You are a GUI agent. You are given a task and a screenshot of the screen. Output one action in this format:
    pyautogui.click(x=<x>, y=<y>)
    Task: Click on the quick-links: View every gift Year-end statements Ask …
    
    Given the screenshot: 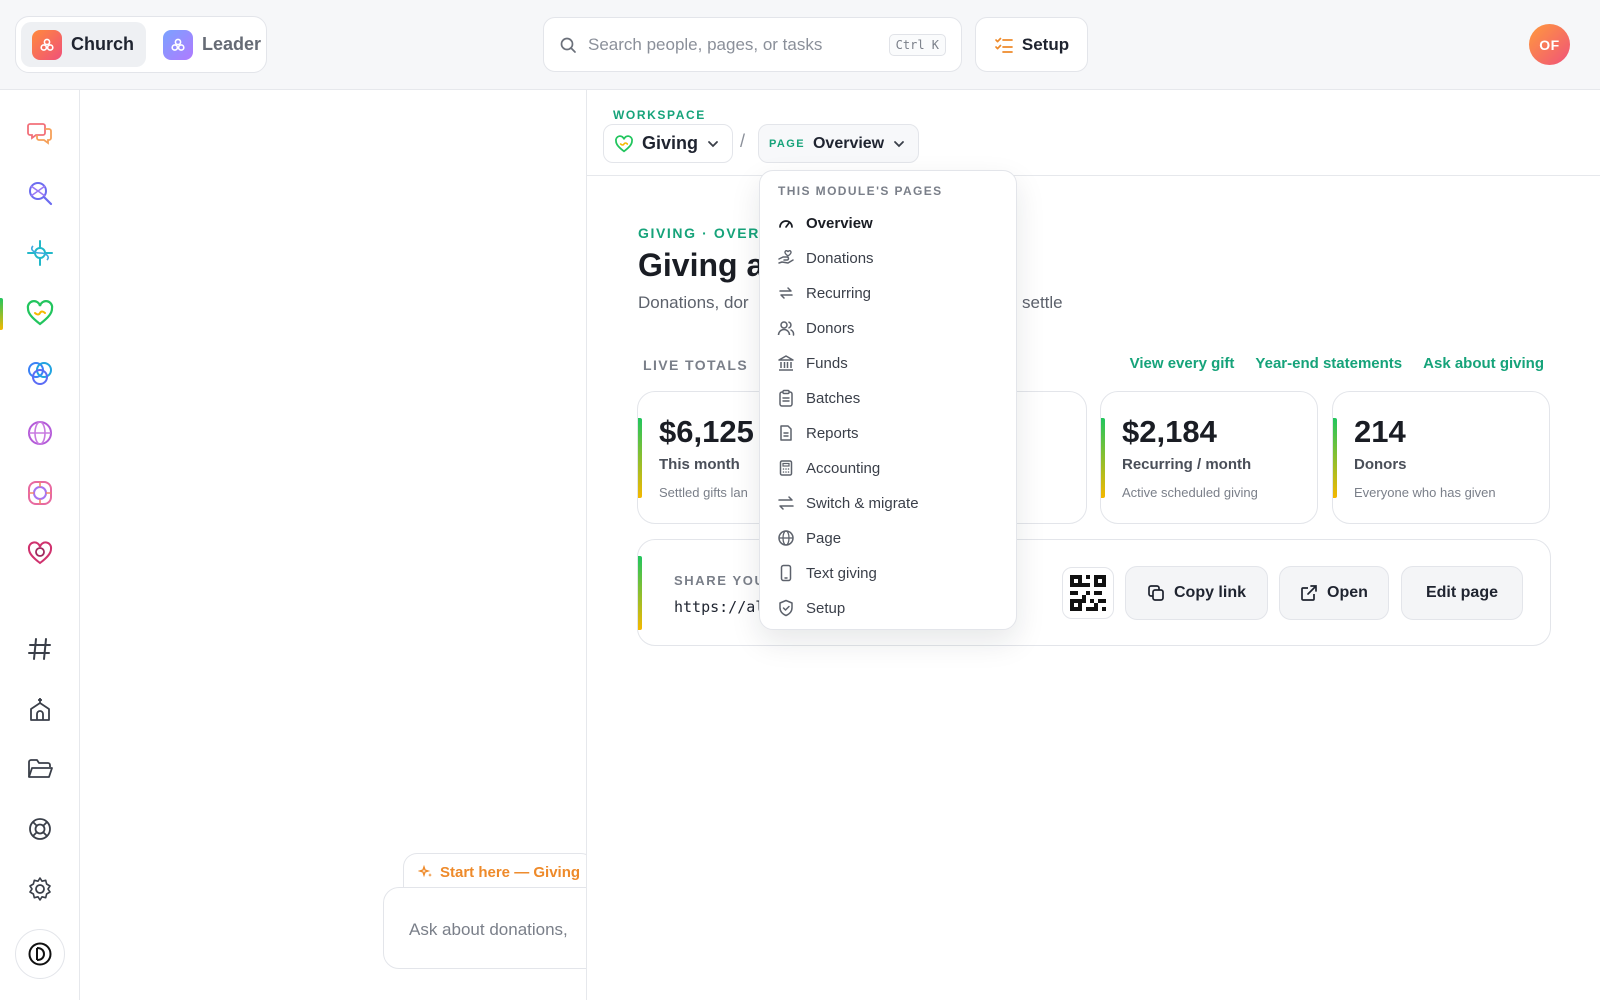 What is the action you would take?
    pyautogui.click(x=1337, y=363)
    